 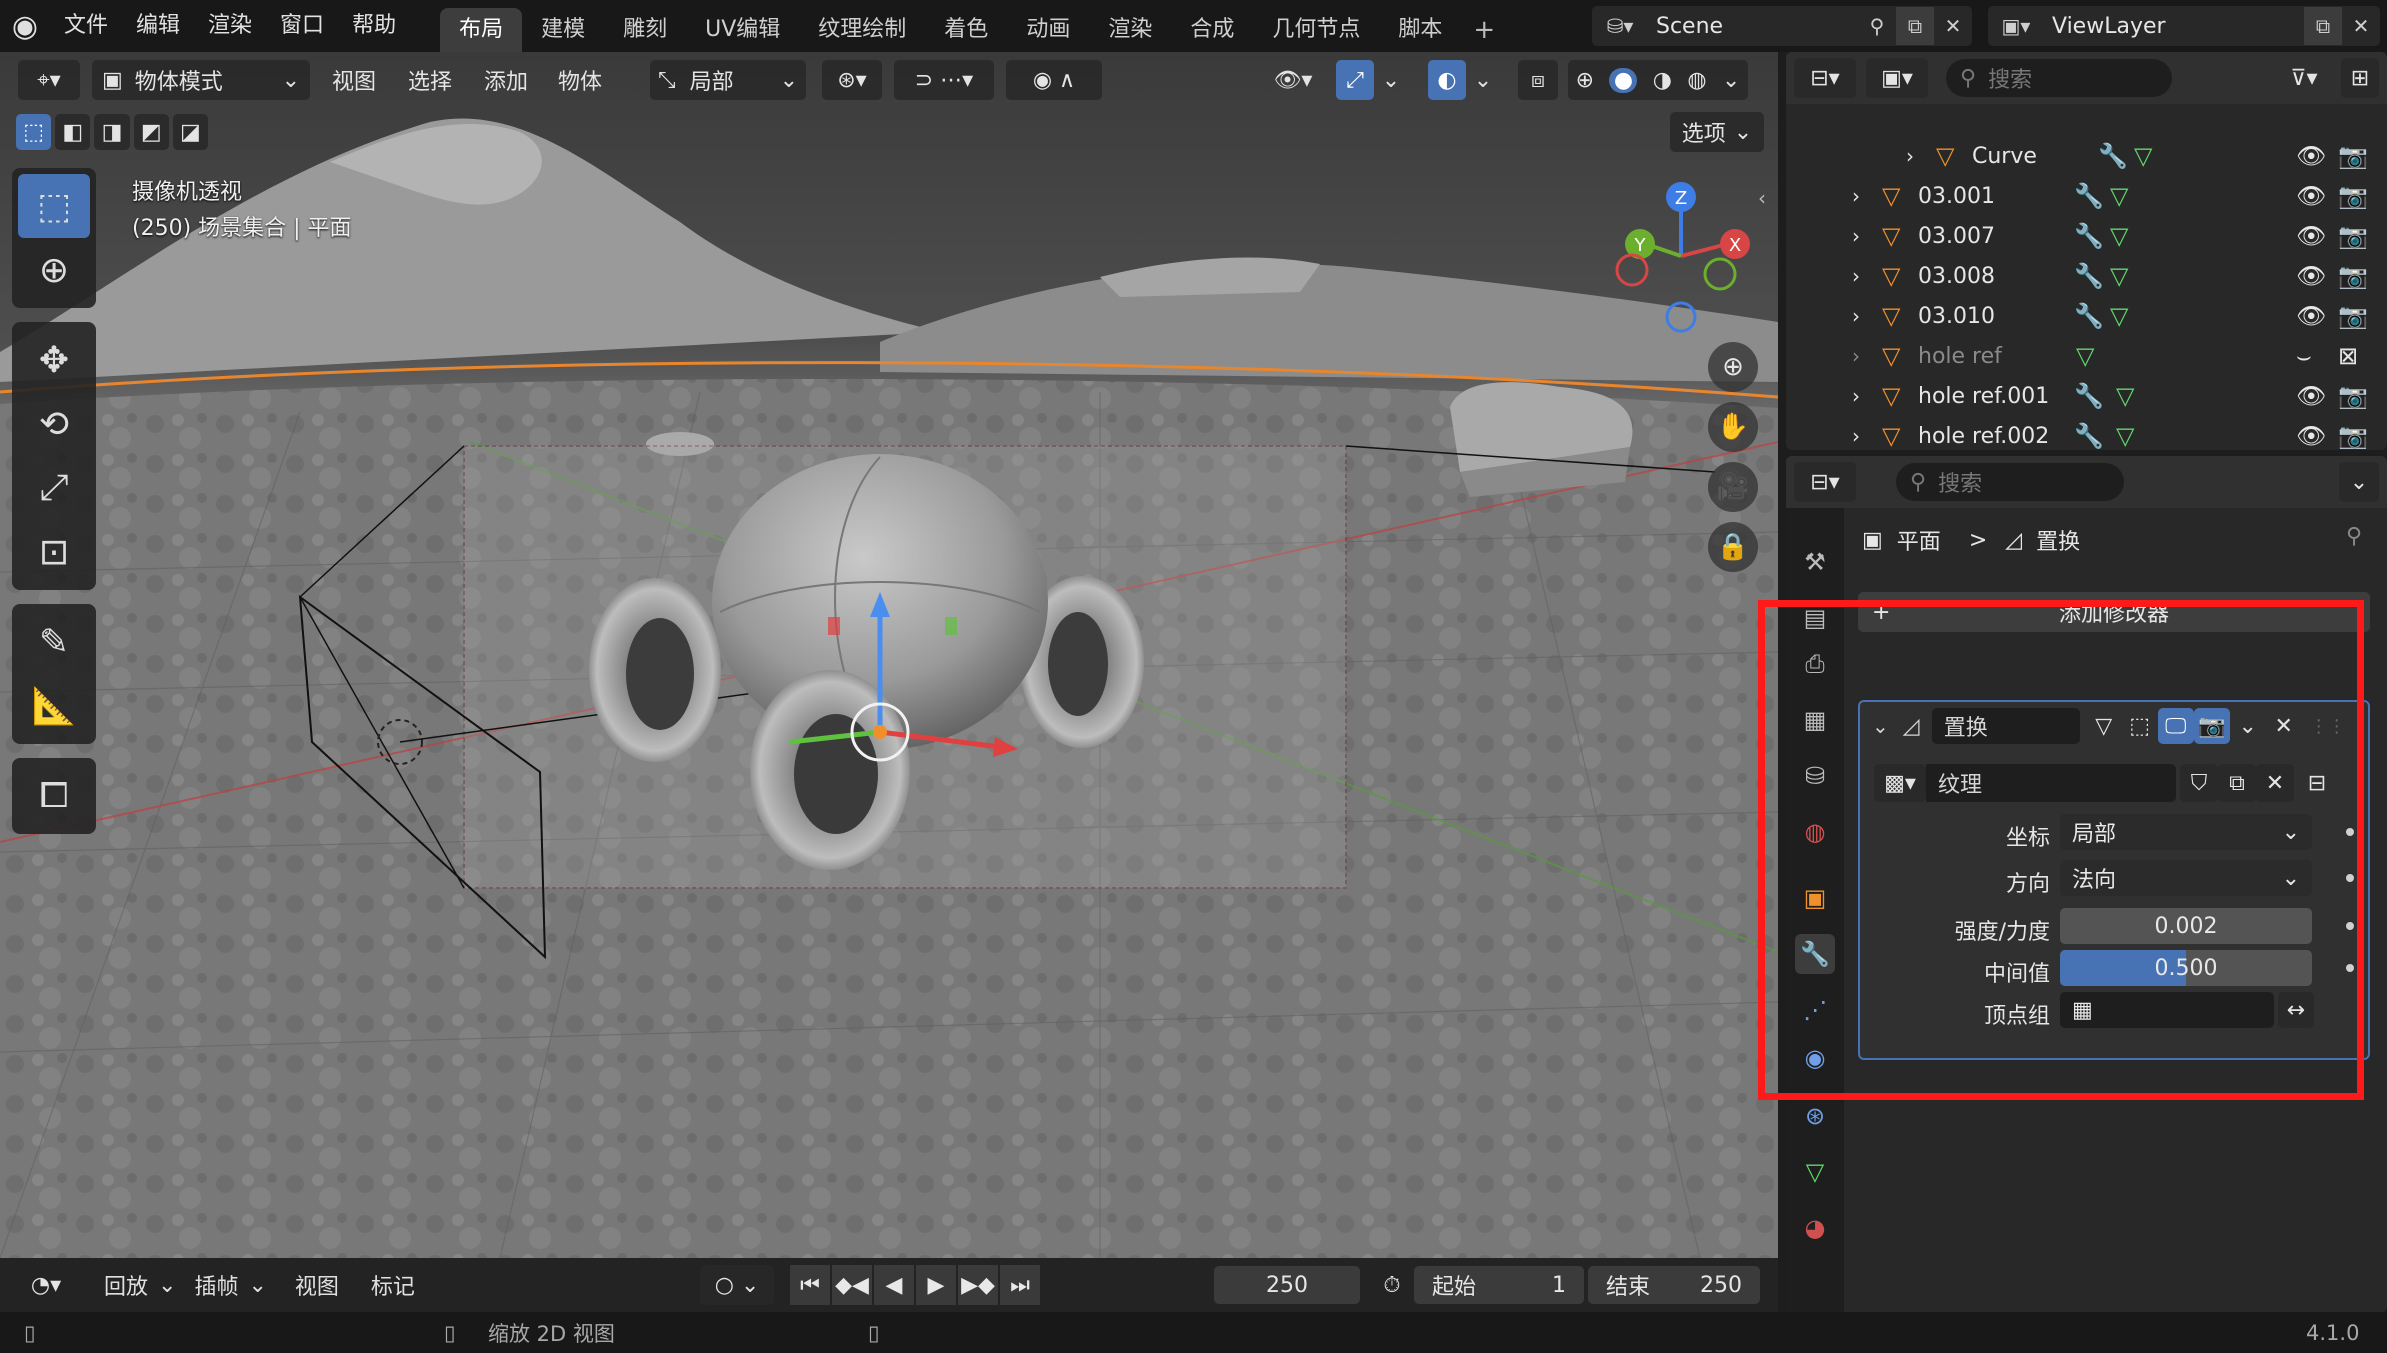 I want to click on rotate-tool-icon: ⟲, so click(x=54, y=424).